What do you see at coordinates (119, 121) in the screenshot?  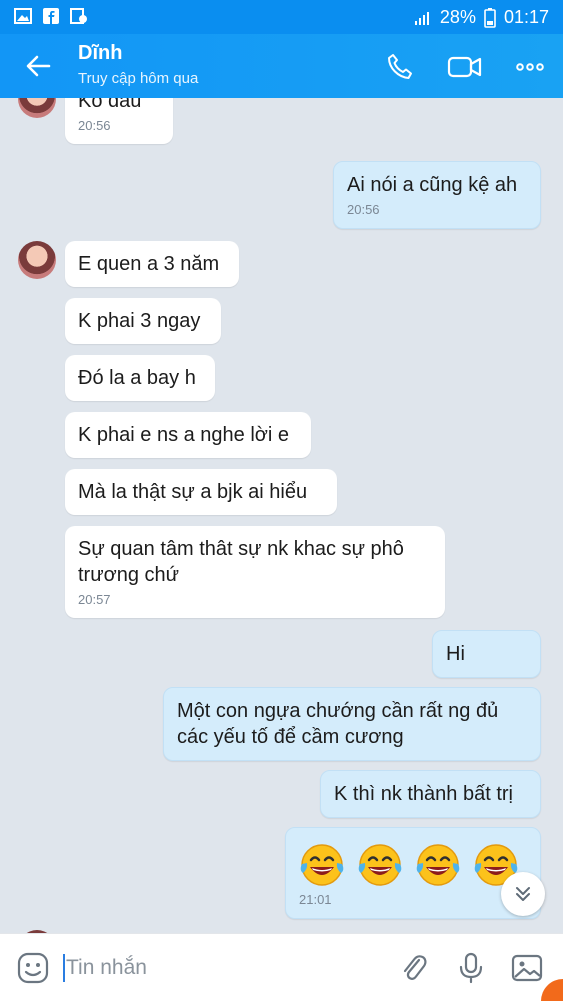 I see `message-incoming: Ko đâu 20:56` at bounding box center [119, 121].